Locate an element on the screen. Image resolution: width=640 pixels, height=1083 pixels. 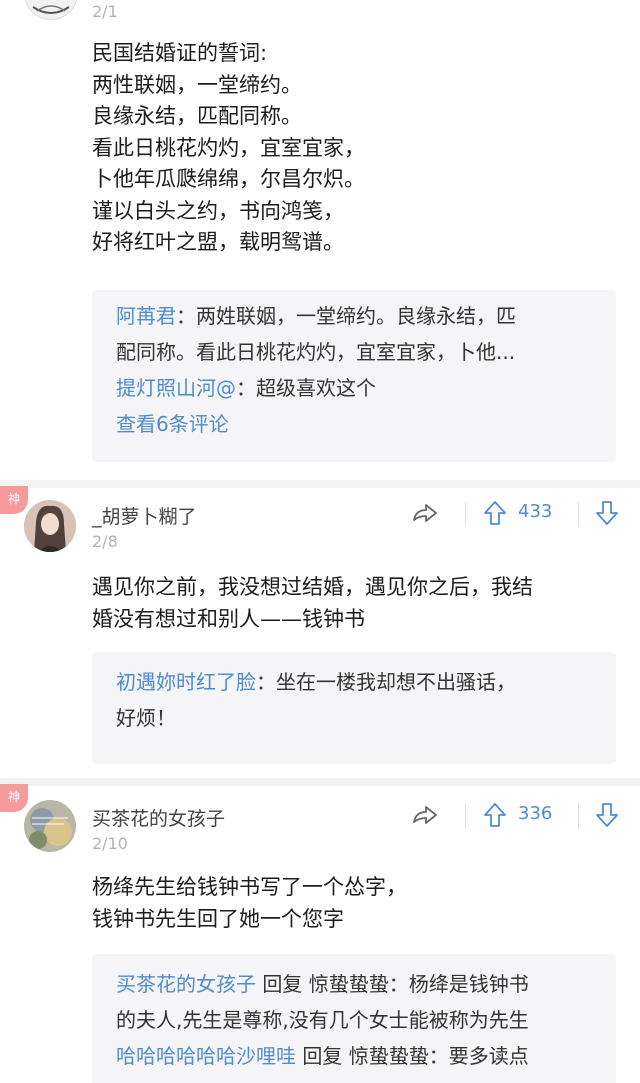
text-line: 杨绛先生给钱钟书写了一个怂字， is located at coordinates (249, 887).